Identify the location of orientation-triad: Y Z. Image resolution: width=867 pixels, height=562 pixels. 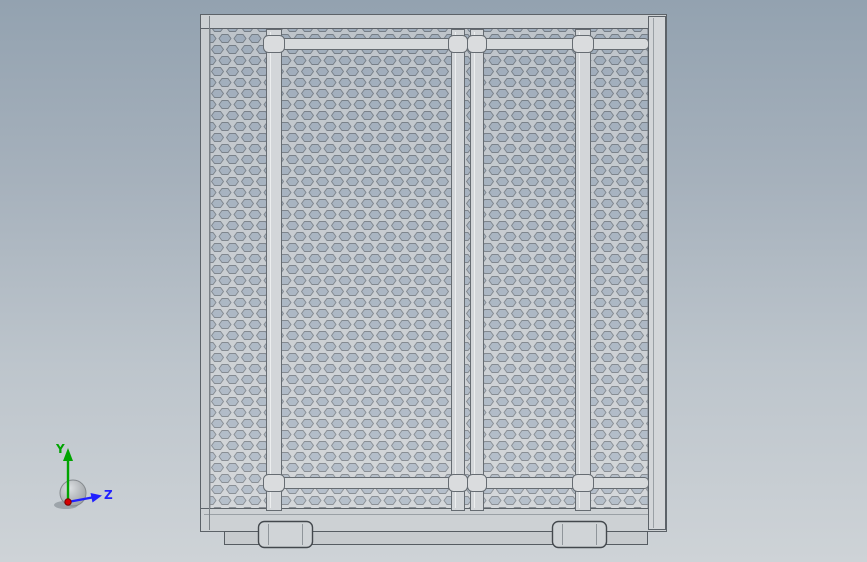
(81, 479).